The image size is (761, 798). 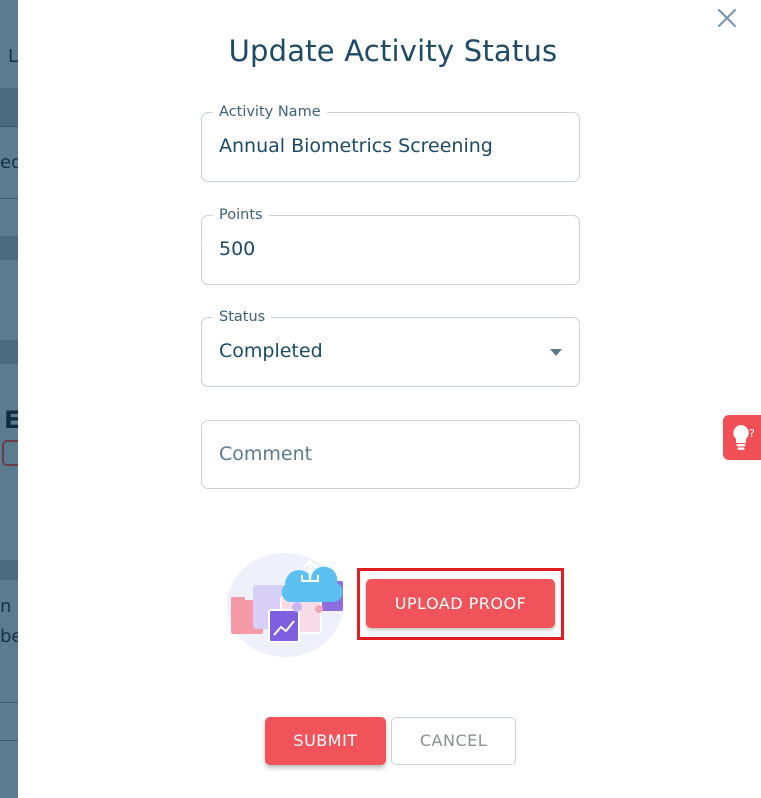 What do you see at coordinates (390, 245) in the screenshot?
I see `points-field: Points 500` at bounding box center [390, 245].